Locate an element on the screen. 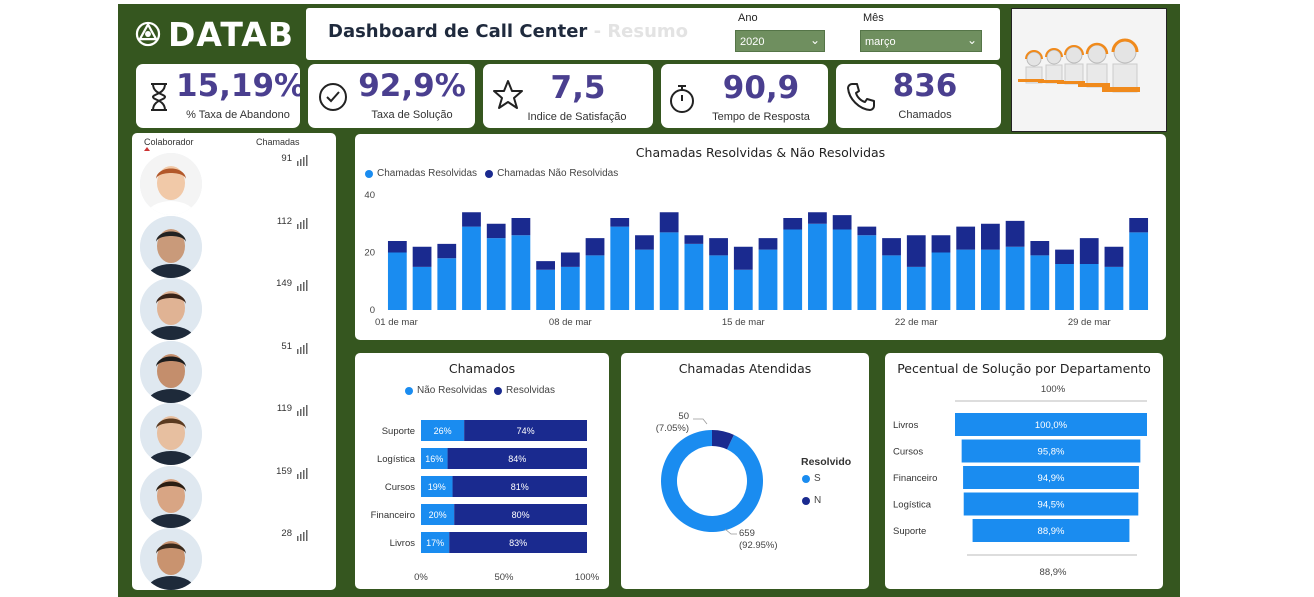  kpi-label: Indice de Satisfação is located at coordinates (577, 117).